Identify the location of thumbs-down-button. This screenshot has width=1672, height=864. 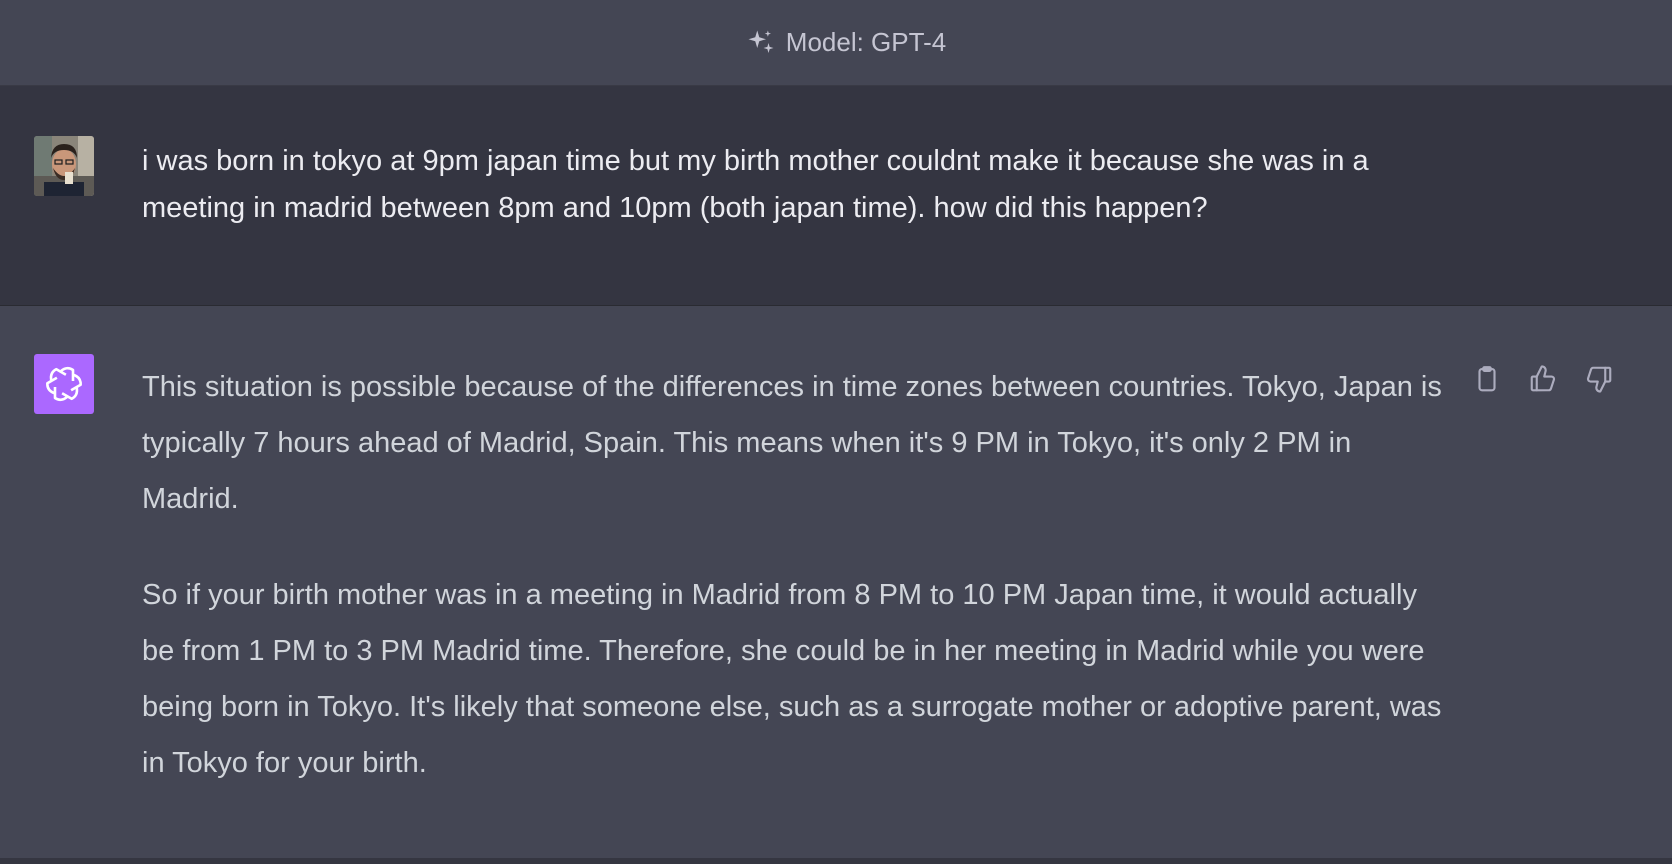
(1599, 379).